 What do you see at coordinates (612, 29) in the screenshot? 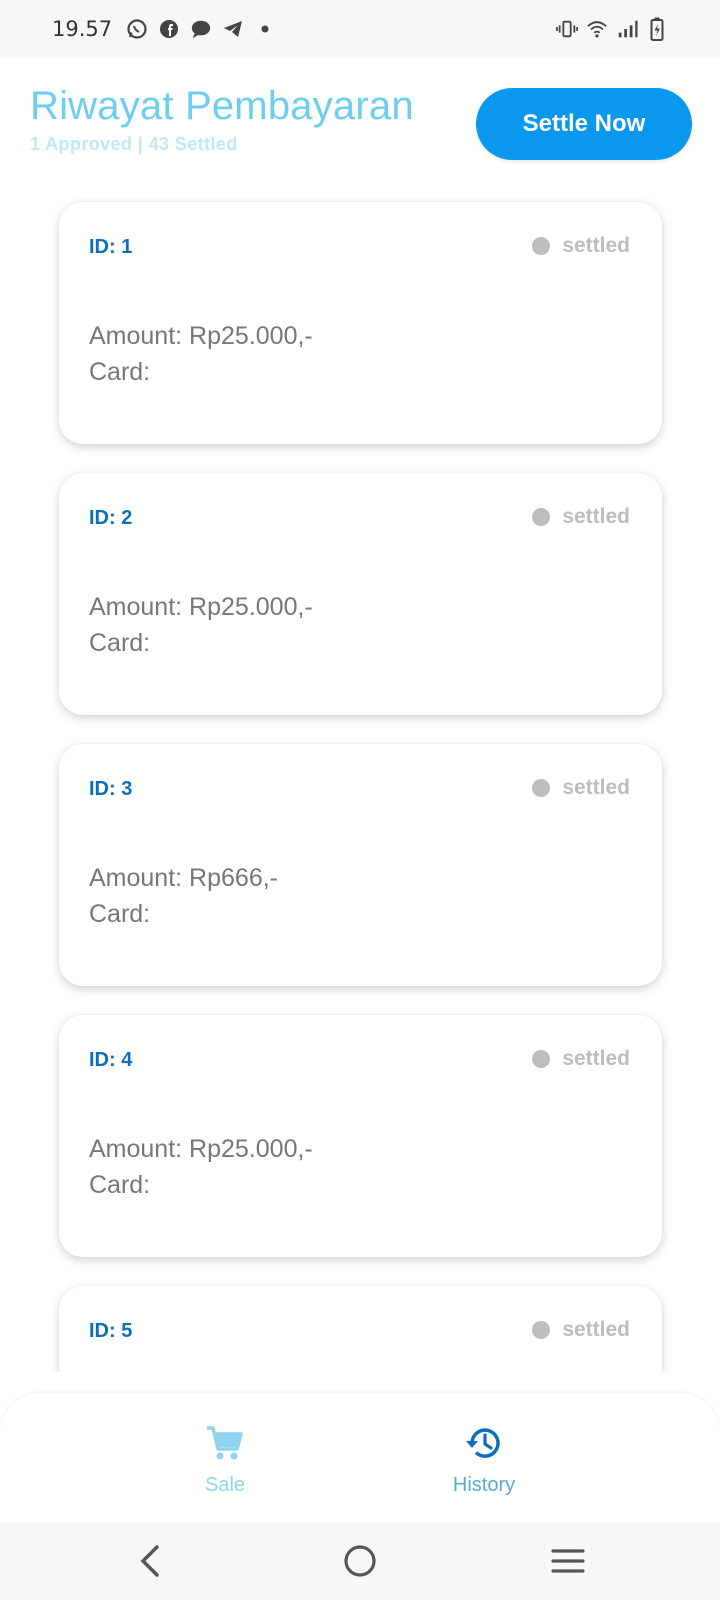
I see `system-icons` at bounding box center [612, 29].